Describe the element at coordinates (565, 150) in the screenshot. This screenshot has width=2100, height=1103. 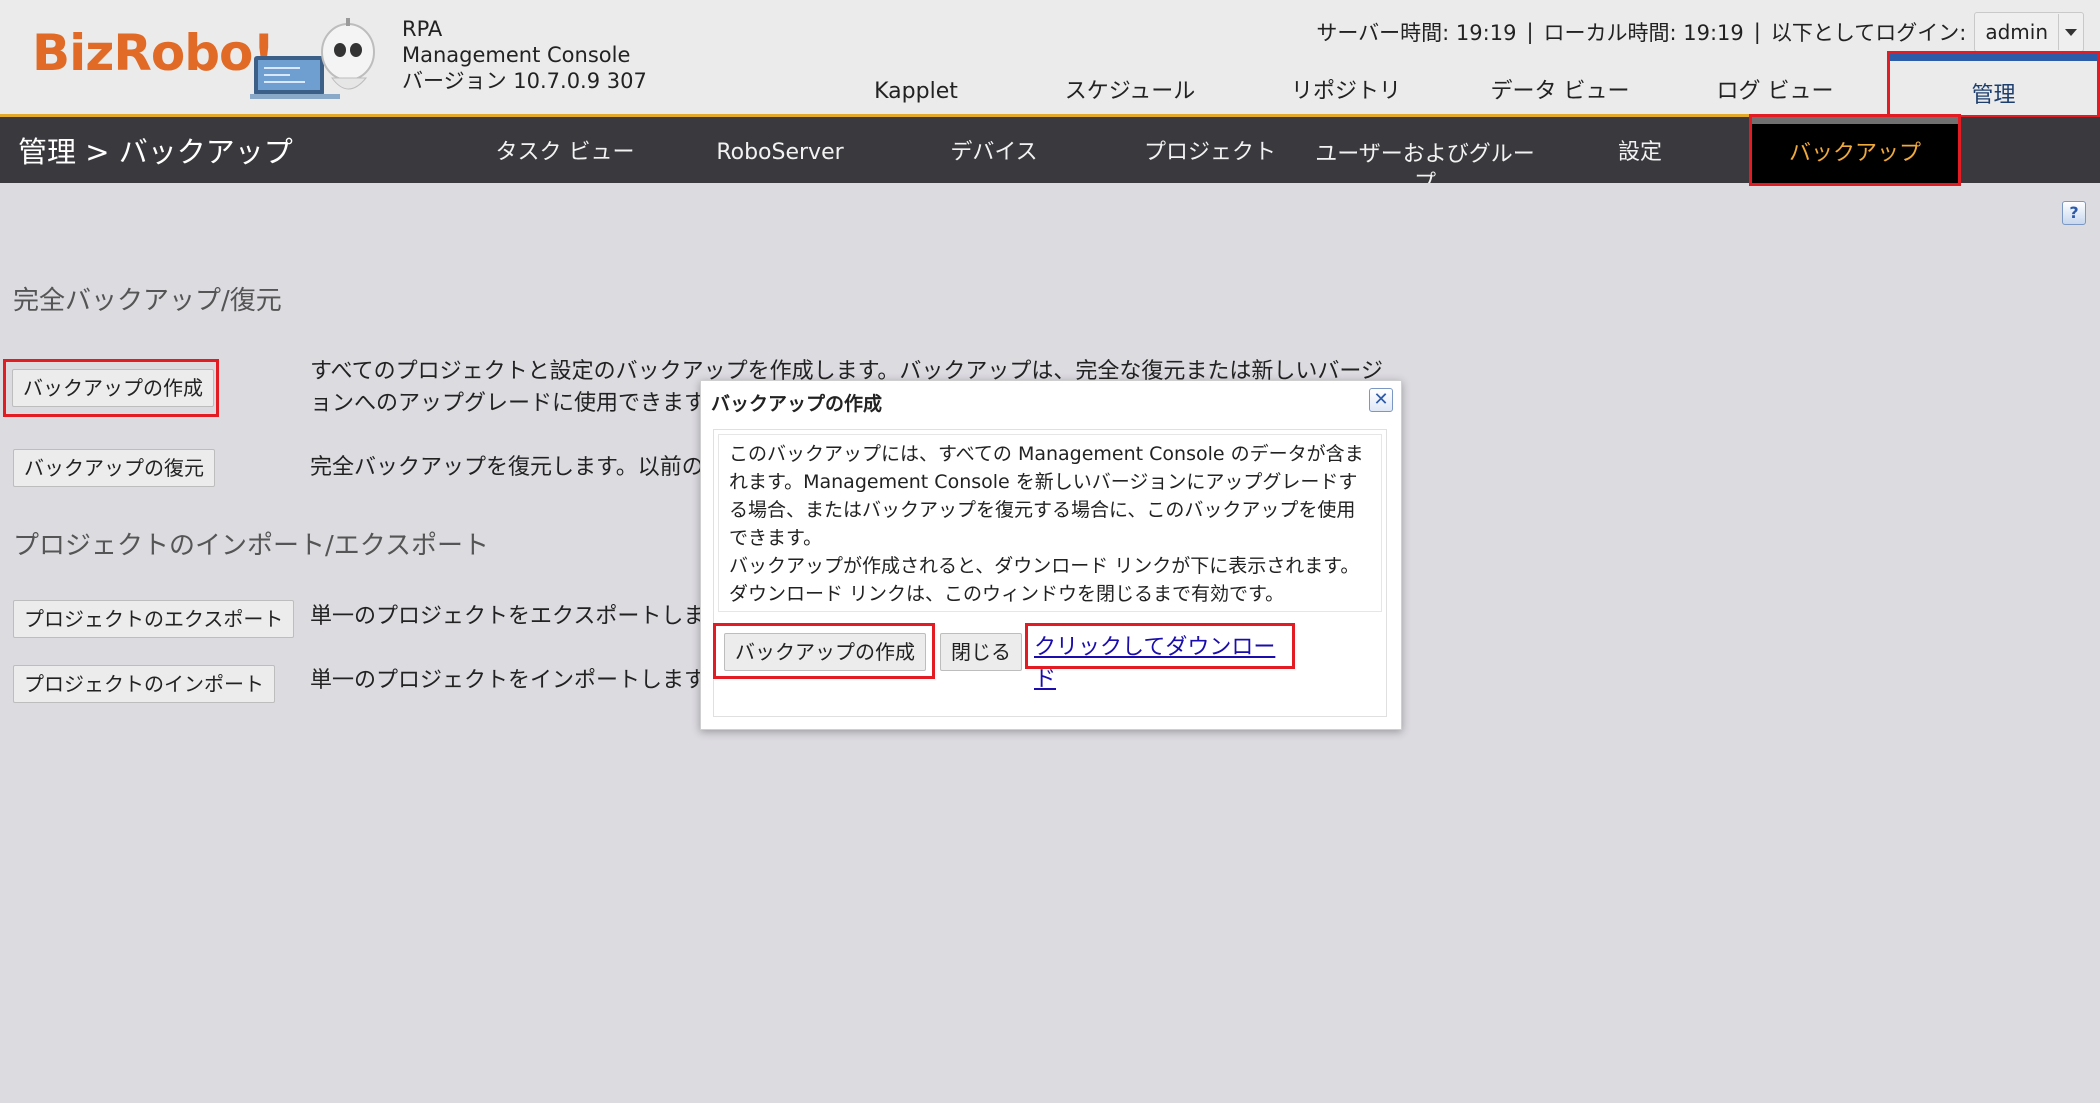
I see `tab-task-view: タスク ビュー` at that location.